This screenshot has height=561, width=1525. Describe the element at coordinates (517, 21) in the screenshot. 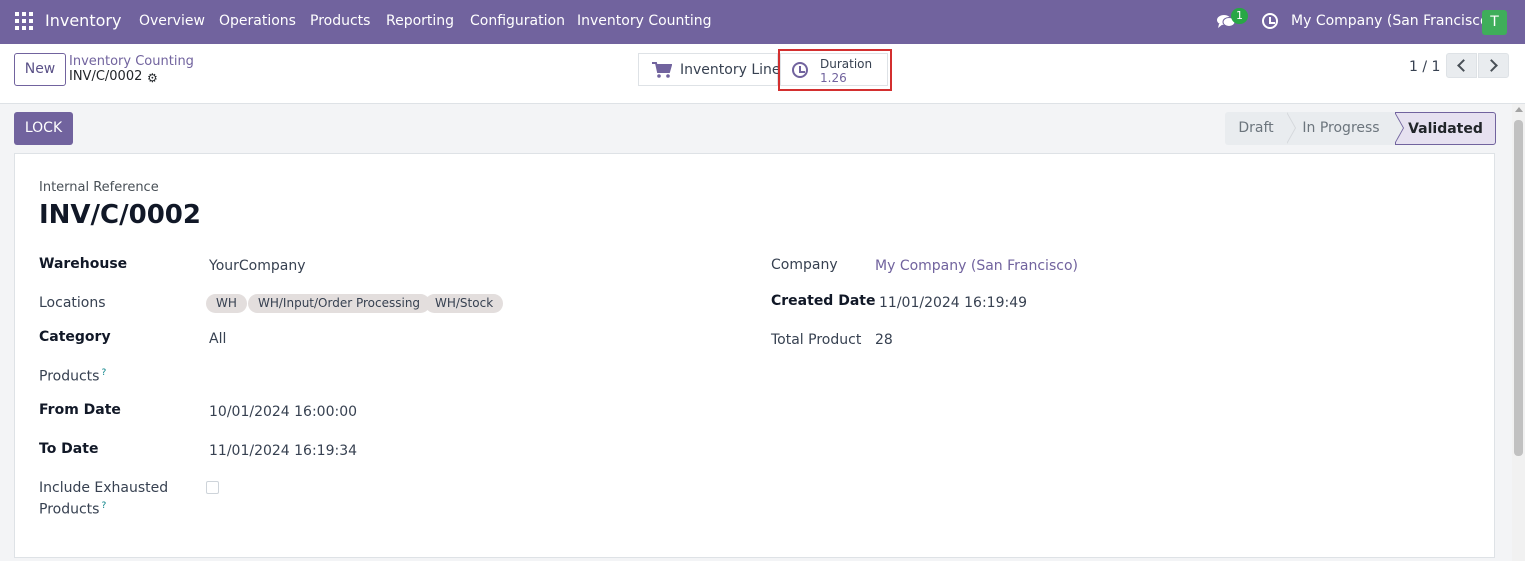

I see `menu-configuration: Configuration` at that location.